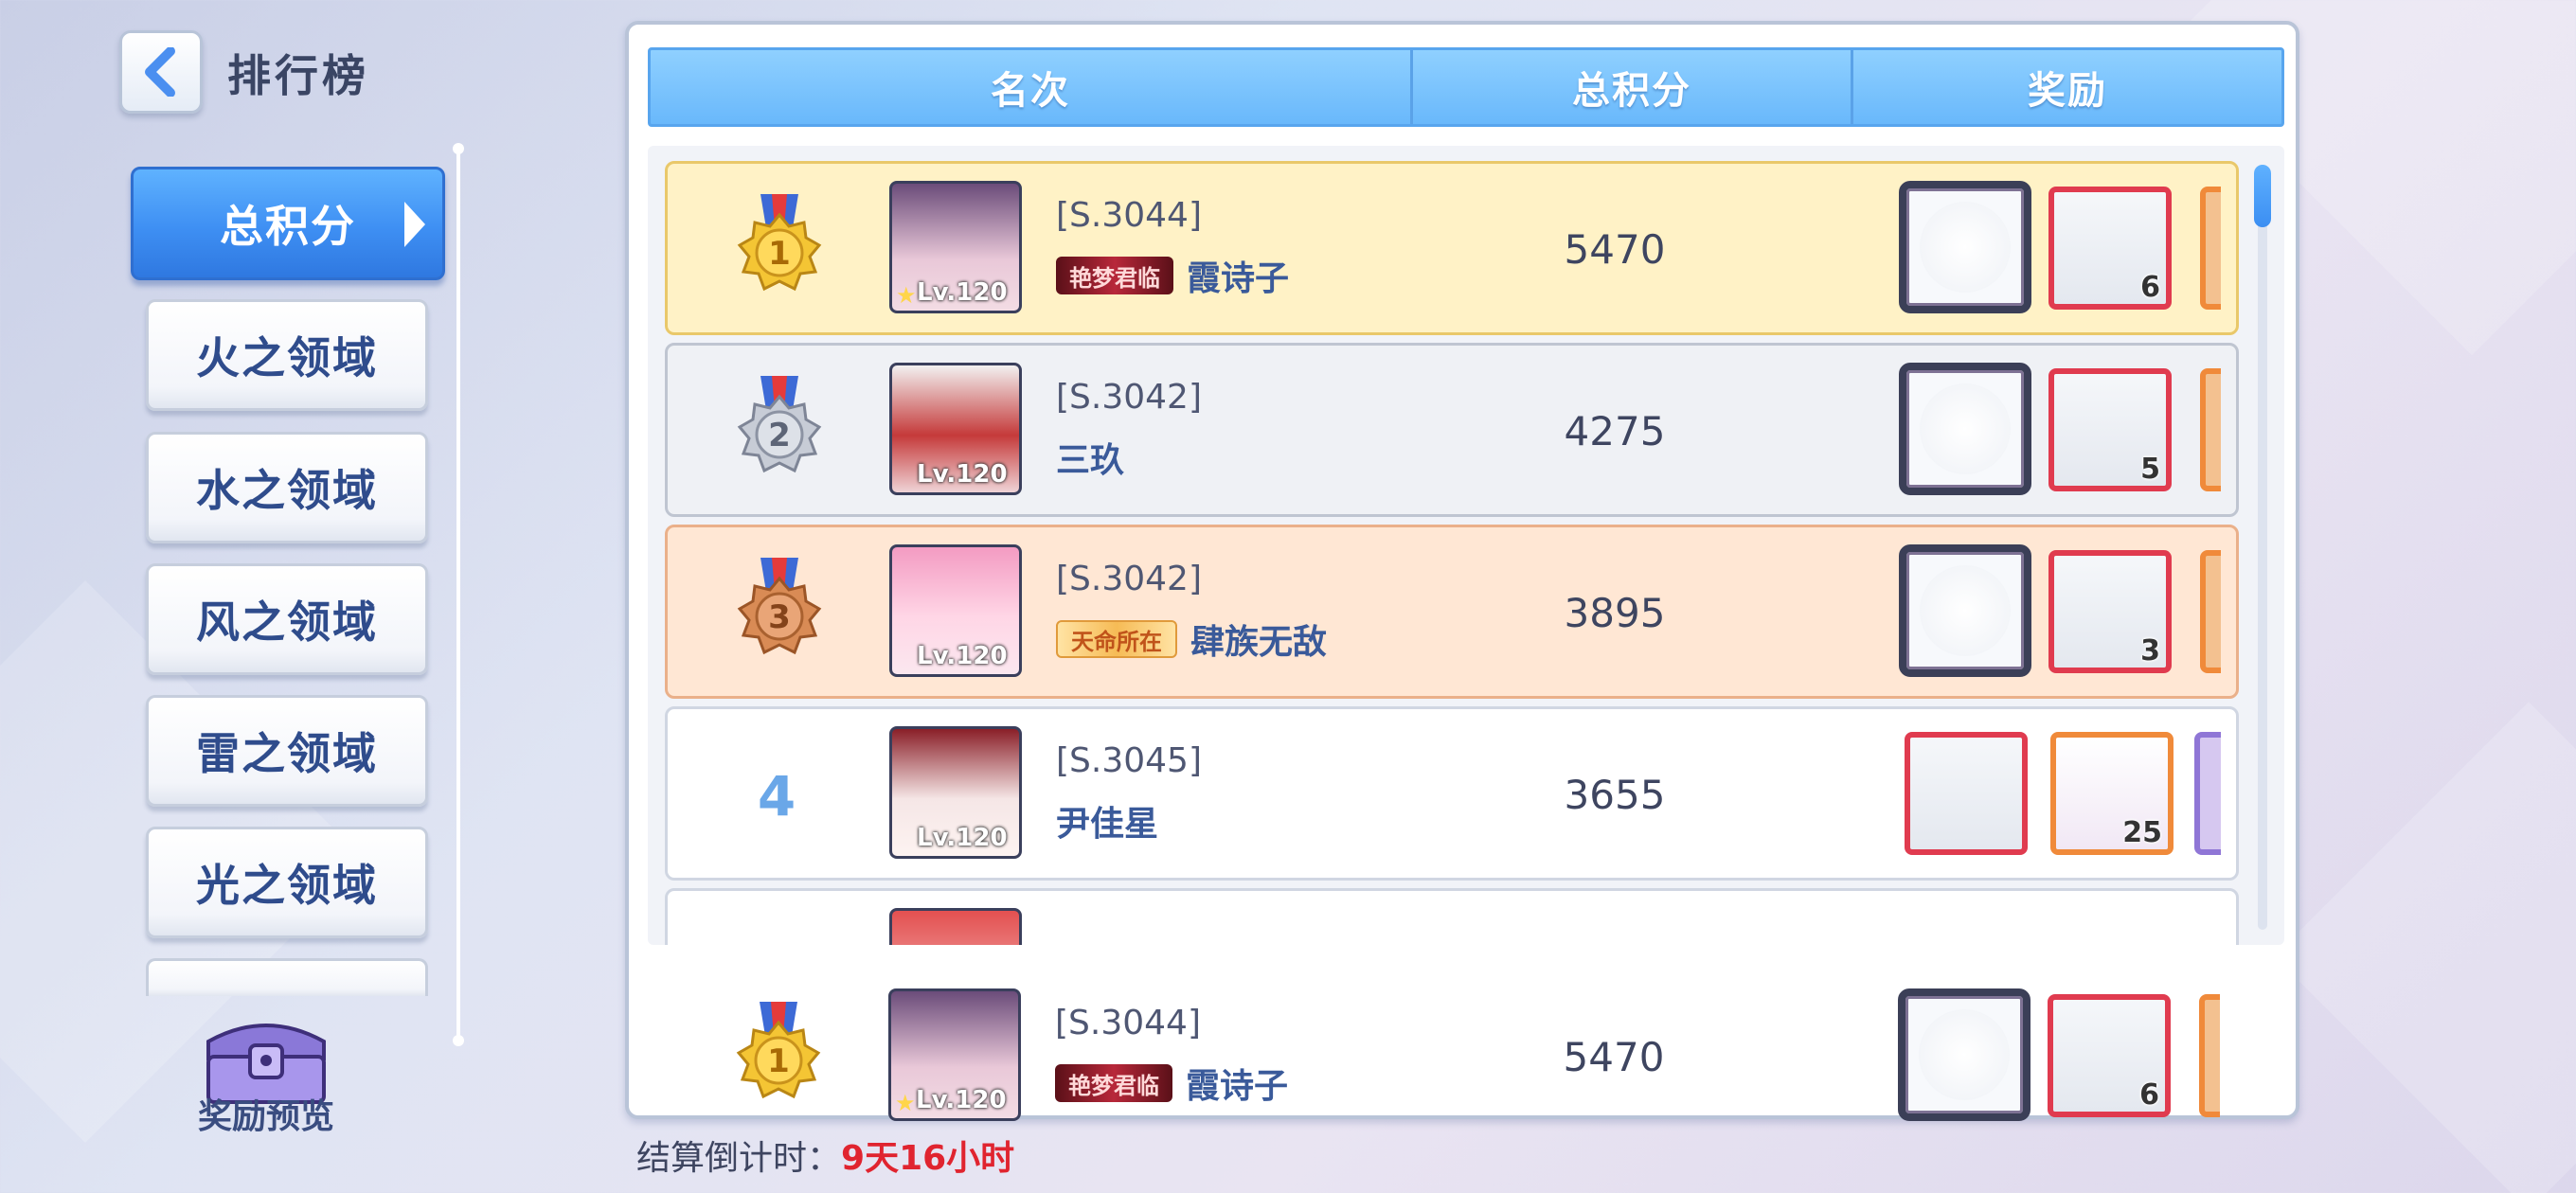 This screenshot has height=1193, width=2576. What do you see at coordinates (928, 1158) in the screenshot?
I see `countdown-value: 9天16小时` at bounding box center [928, 1158].